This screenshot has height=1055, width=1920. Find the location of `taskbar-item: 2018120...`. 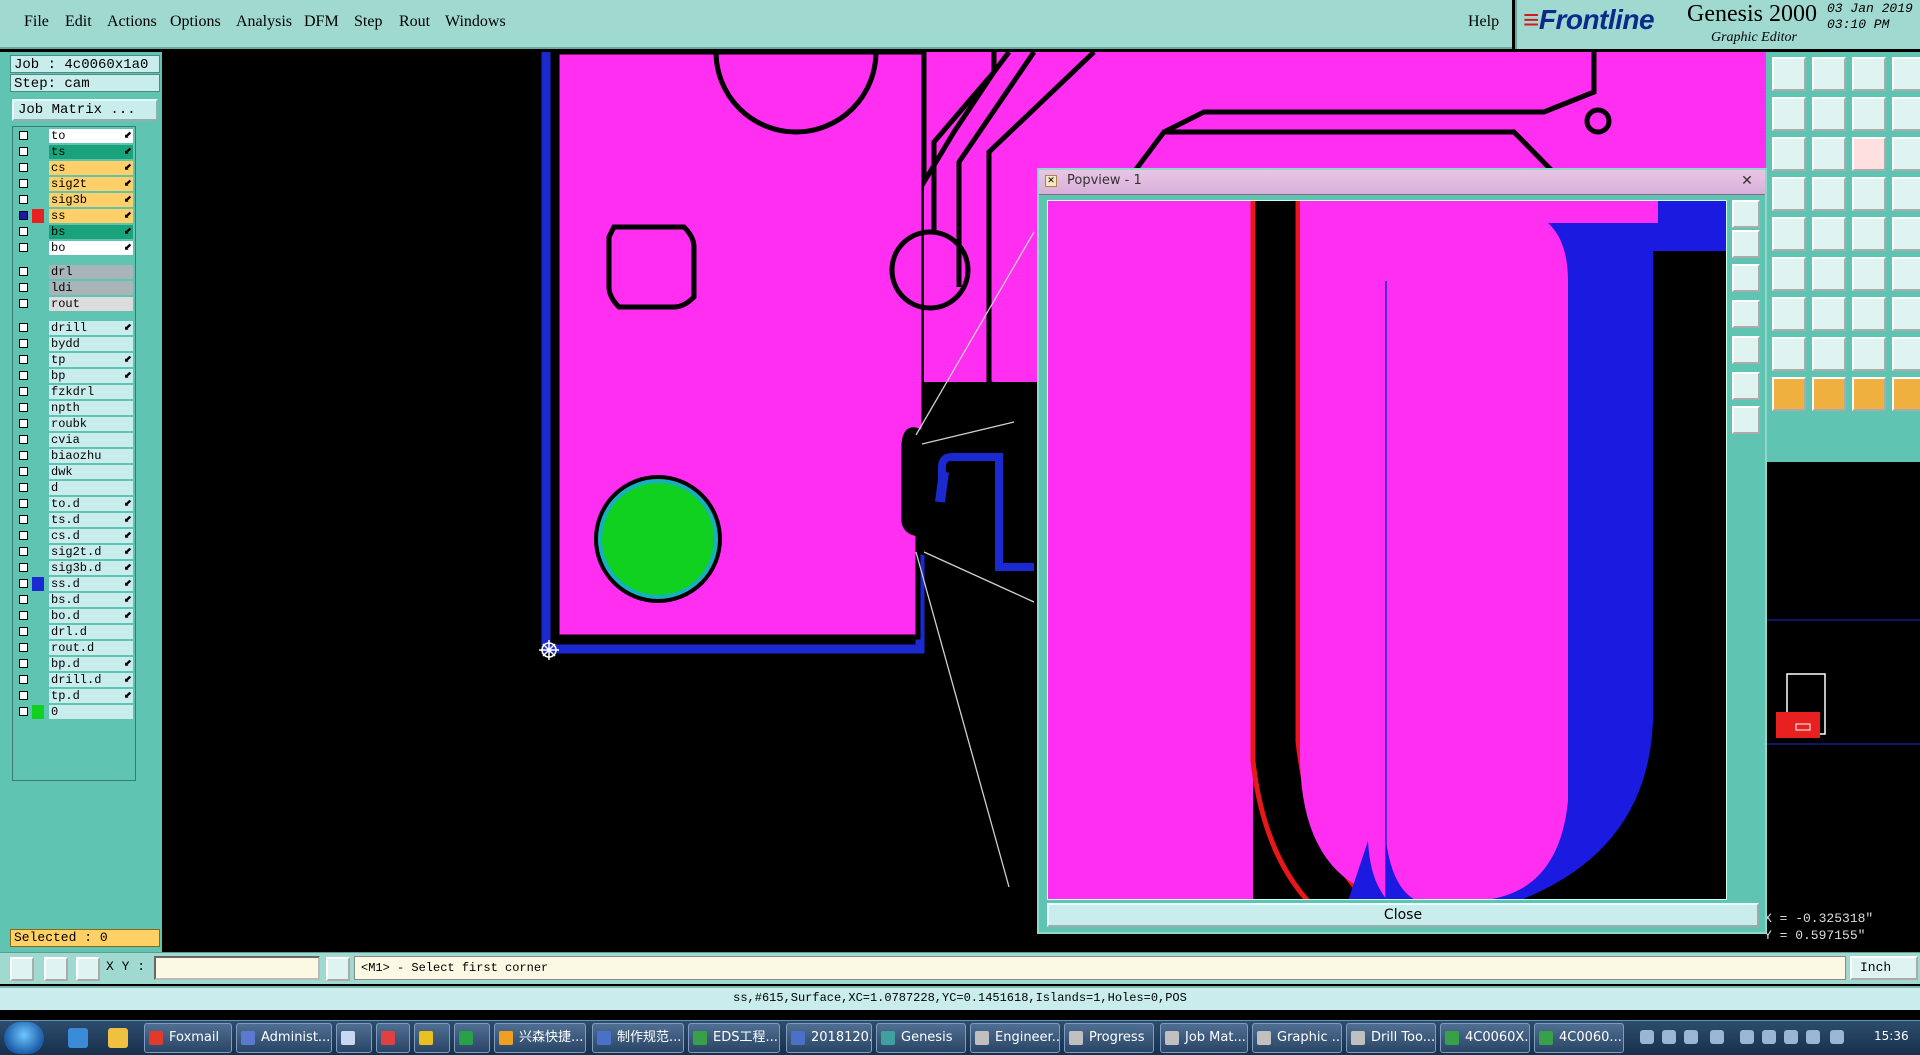

taskbar-item: 2018120... is located at coordinates (829, 1038).